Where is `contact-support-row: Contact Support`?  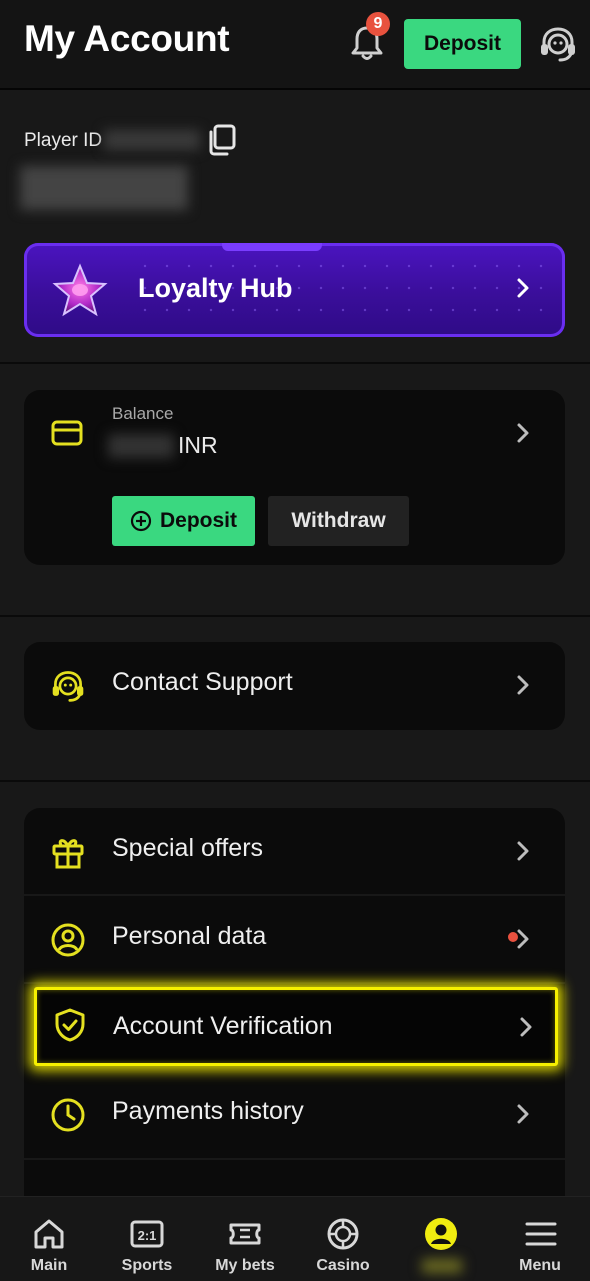 contact-support-row: Contact Support is located at coordinates (294, 685).